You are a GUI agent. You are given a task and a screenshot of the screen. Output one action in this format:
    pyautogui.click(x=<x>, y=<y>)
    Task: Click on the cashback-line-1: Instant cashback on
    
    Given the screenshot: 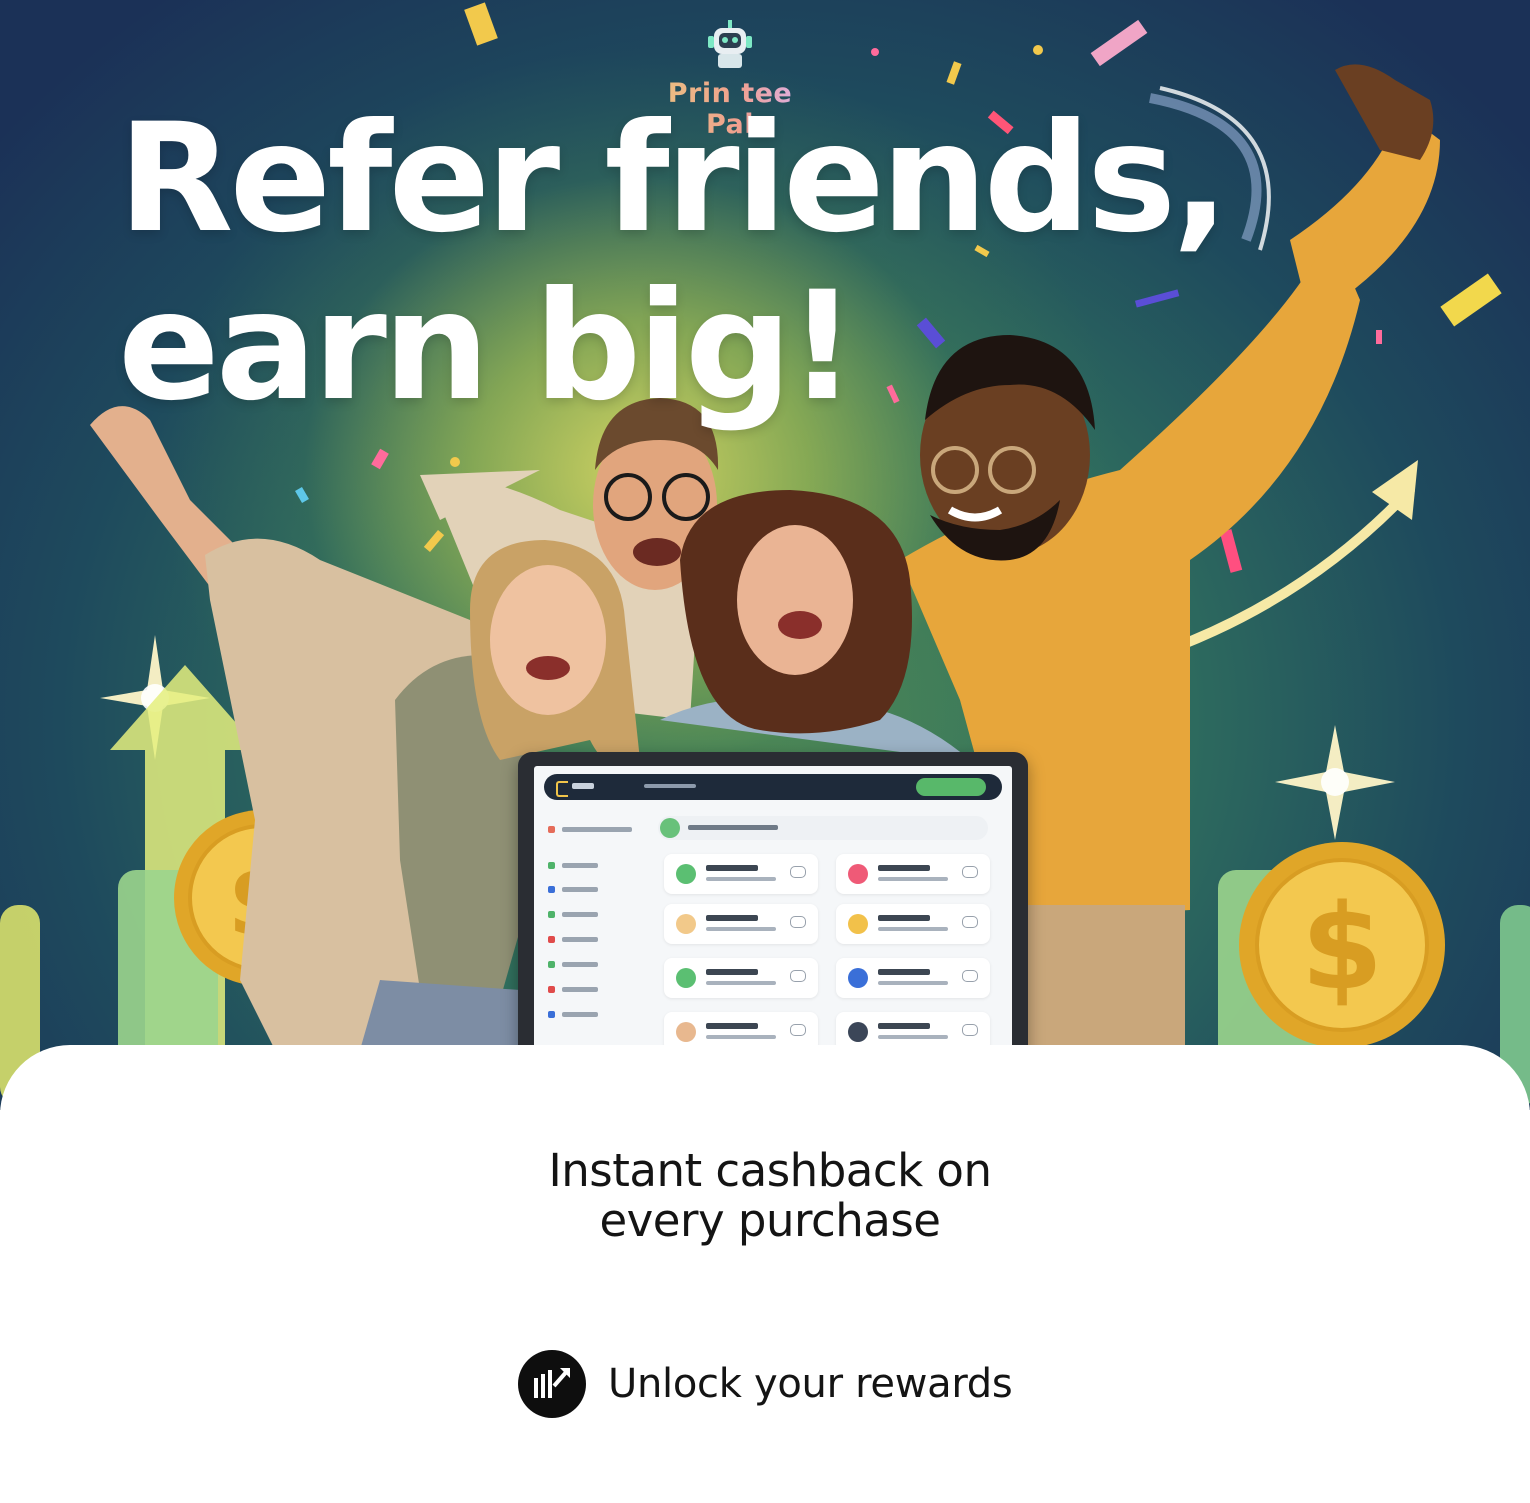 What is the action you would take?
    pyautogui.click(x=770, y=1170)
    